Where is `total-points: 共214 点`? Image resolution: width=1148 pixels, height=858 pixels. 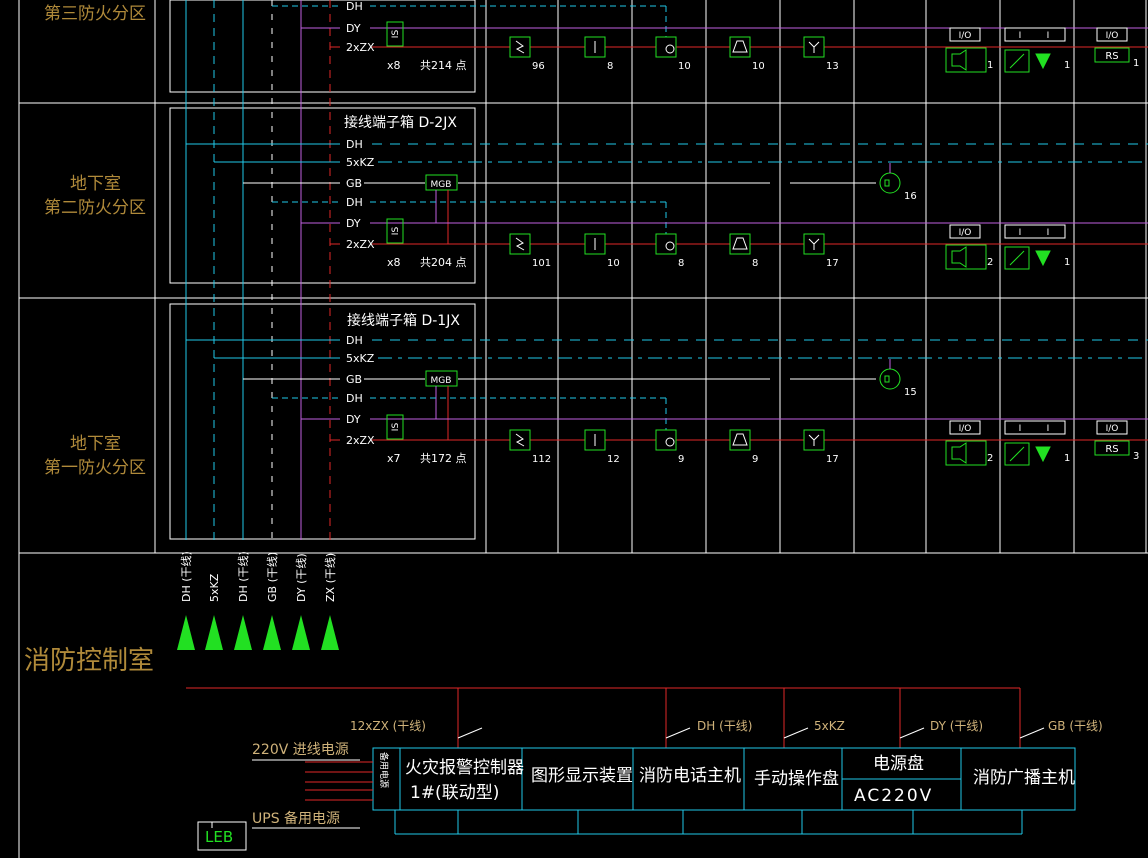 total-points: 共214 点 is located at coordinates (443, 65).